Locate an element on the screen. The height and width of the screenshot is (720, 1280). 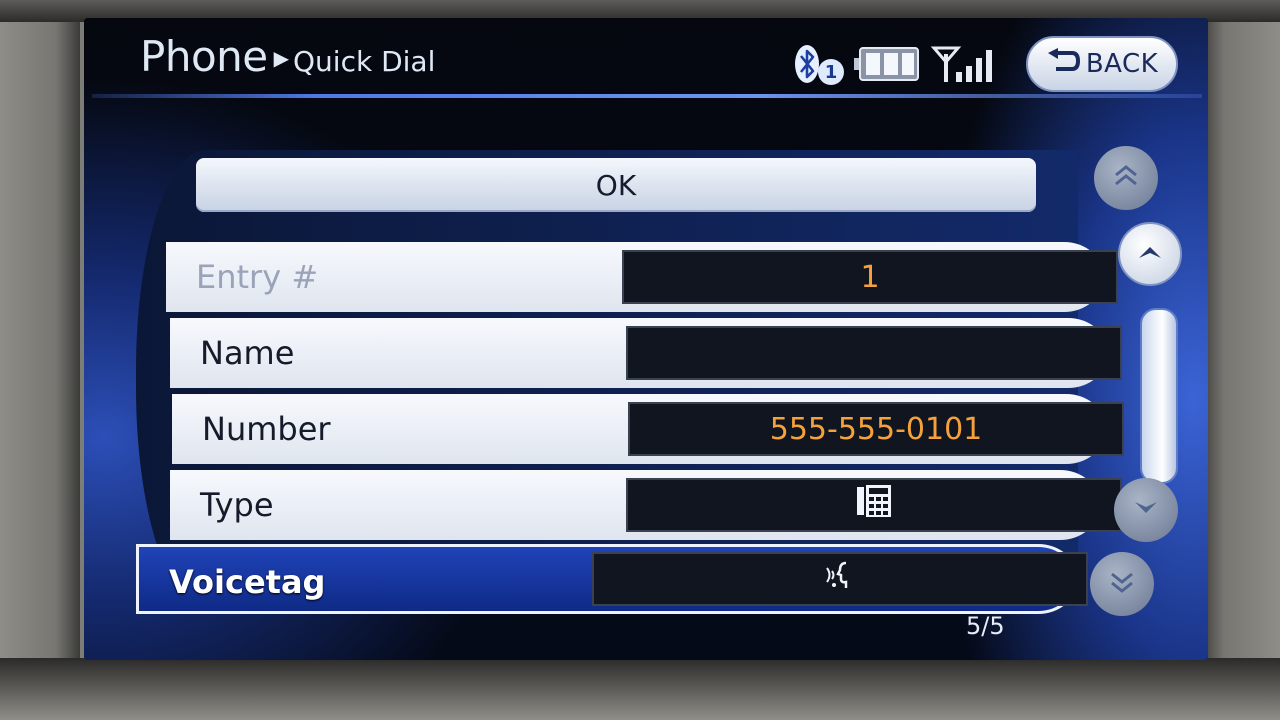
name-label: Name is located at coordinates (247, 353).